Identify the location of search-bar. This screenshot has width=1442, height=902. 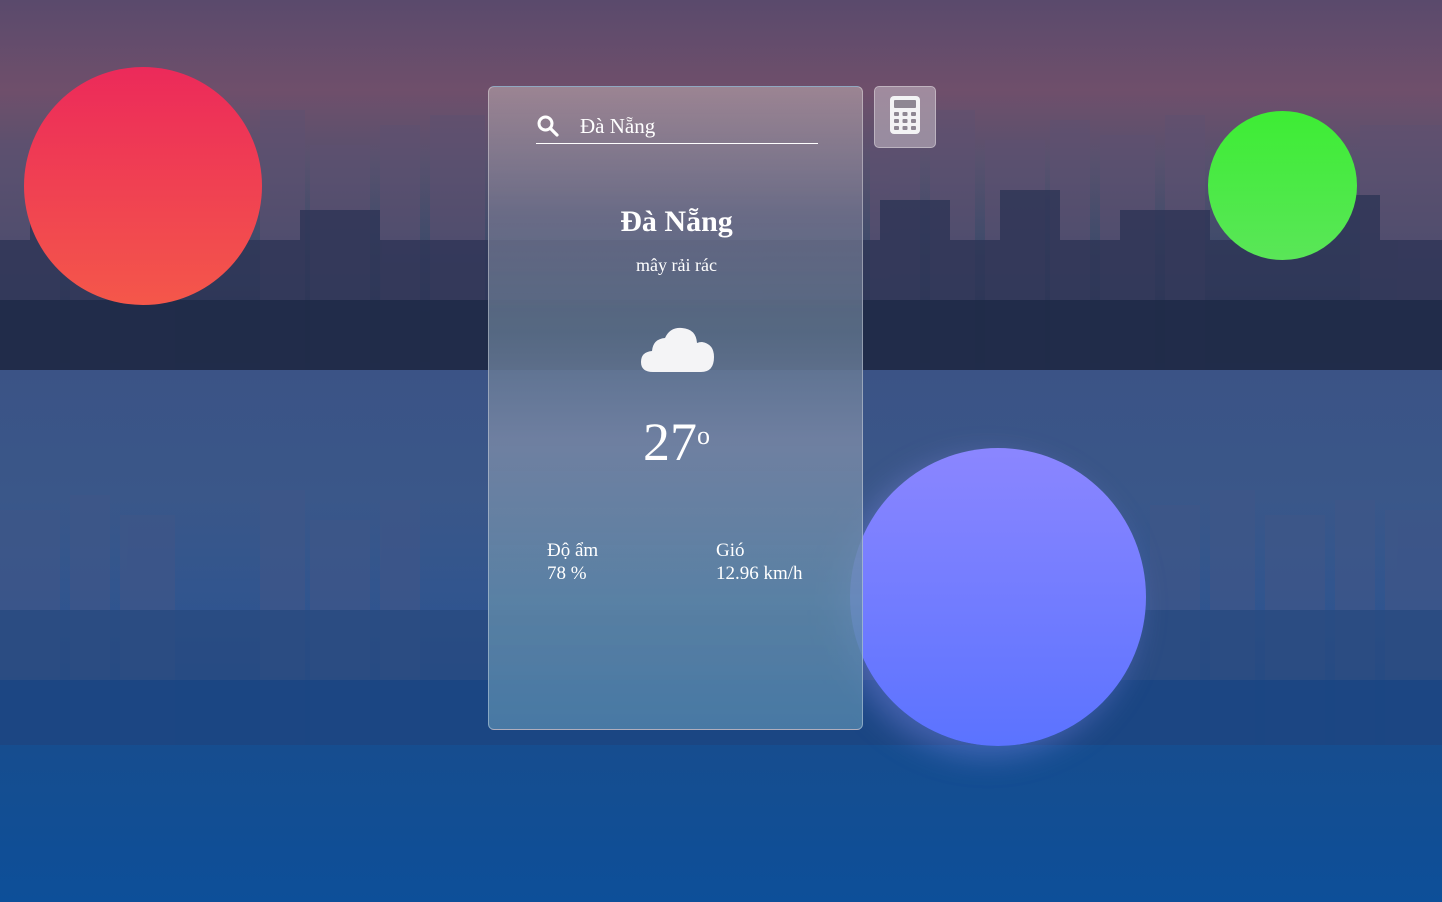
(677, 126).